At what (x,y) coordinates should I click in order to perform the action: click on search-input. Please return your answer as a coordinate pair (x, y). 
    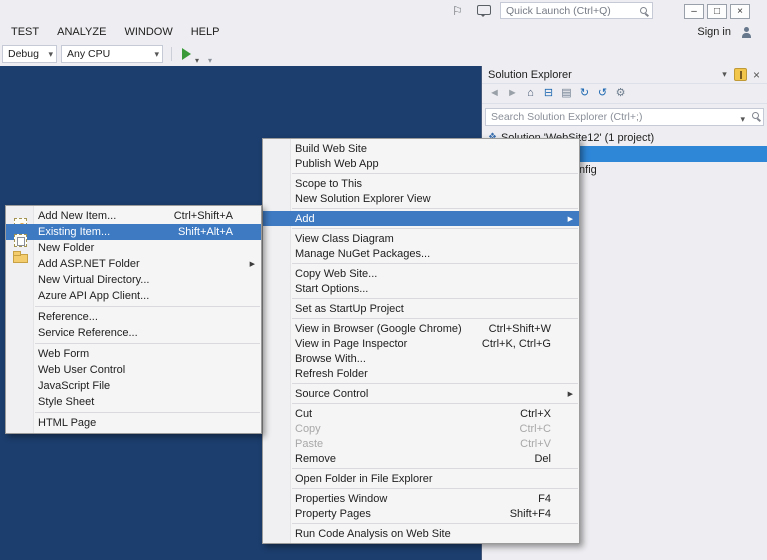
    Looking at the image, I should click on (624, 117).